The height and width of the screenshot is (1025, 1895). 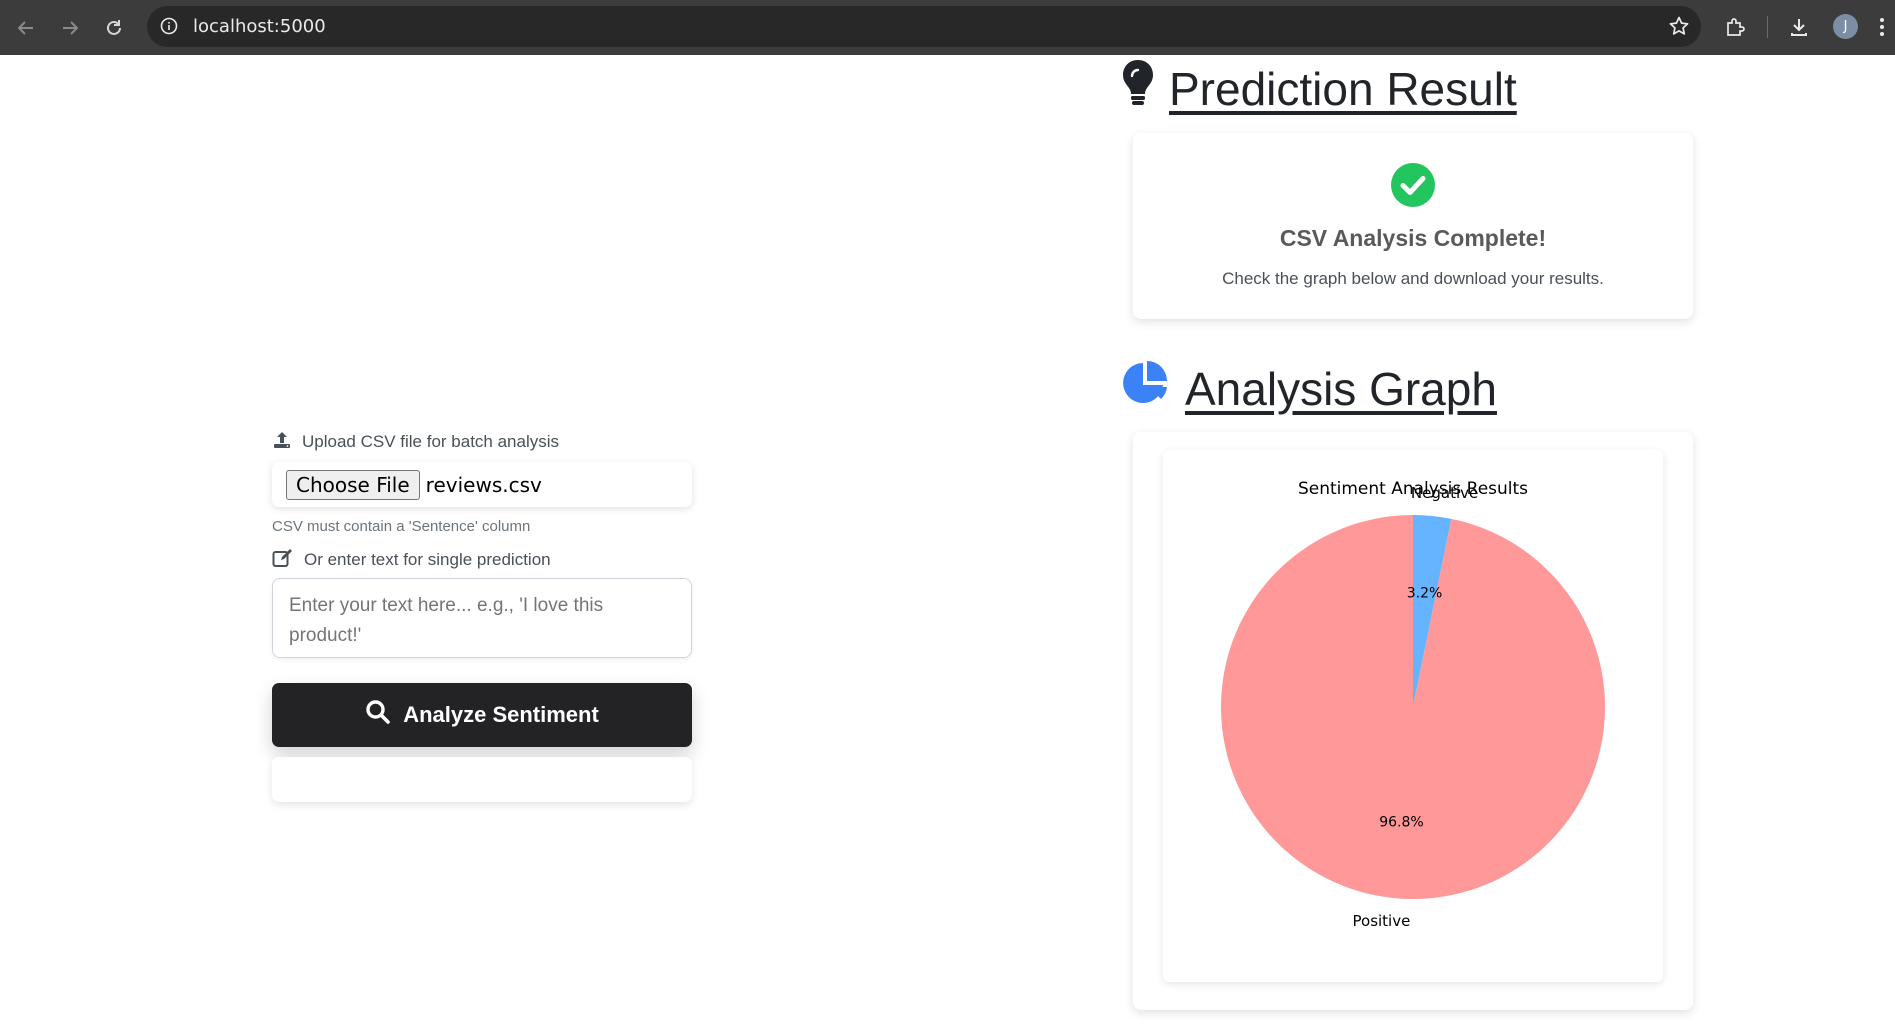 I want to click on csv-complete-heading: CSV Analysis Complete!, so click(x=1413, y=238).